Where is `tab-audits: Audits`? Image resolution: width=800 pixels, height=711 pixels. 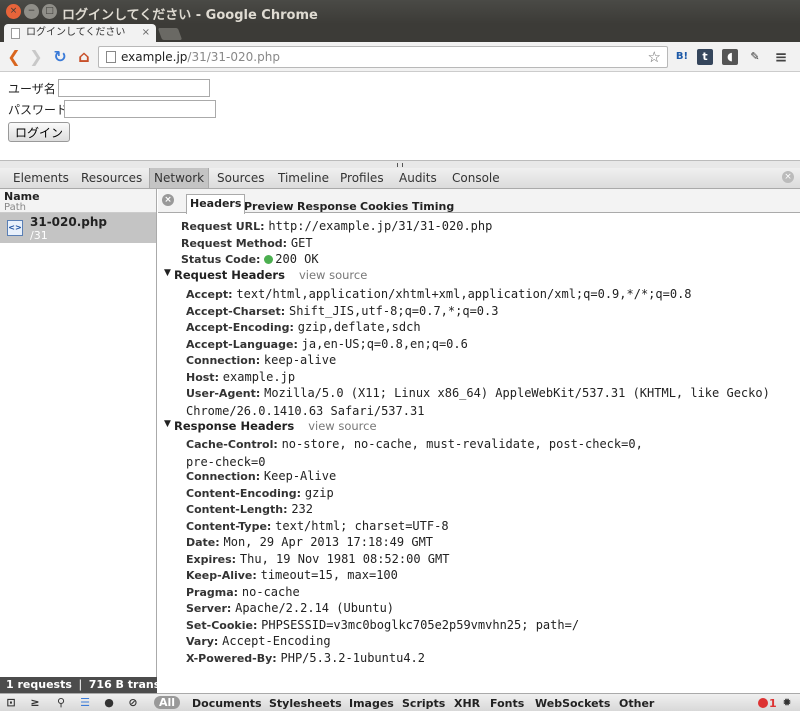 tab-audits: Audits is located at coordinates (418, 178).